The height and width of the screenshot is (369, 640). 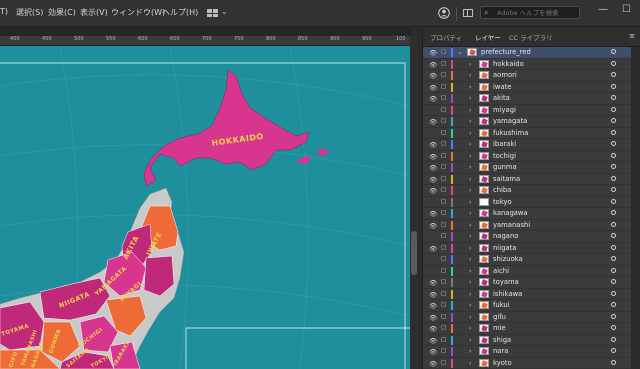 What do you see at coordinates (504, 110) in the screenshot?
I see `layer-name: miyagi` at bounding box center [504, 110].